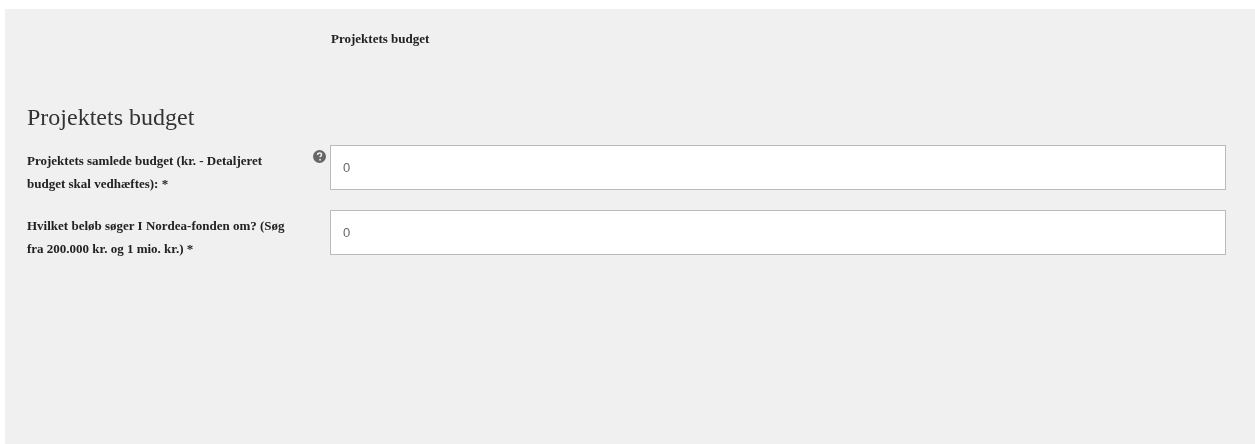 The image size is (1255, 444). I want to click on field-label: Hvilket beløb søger I Nordea-fonden om? (Søg fra 200.000 kr. og 1 mio. kr.) *, so click(156, 237).